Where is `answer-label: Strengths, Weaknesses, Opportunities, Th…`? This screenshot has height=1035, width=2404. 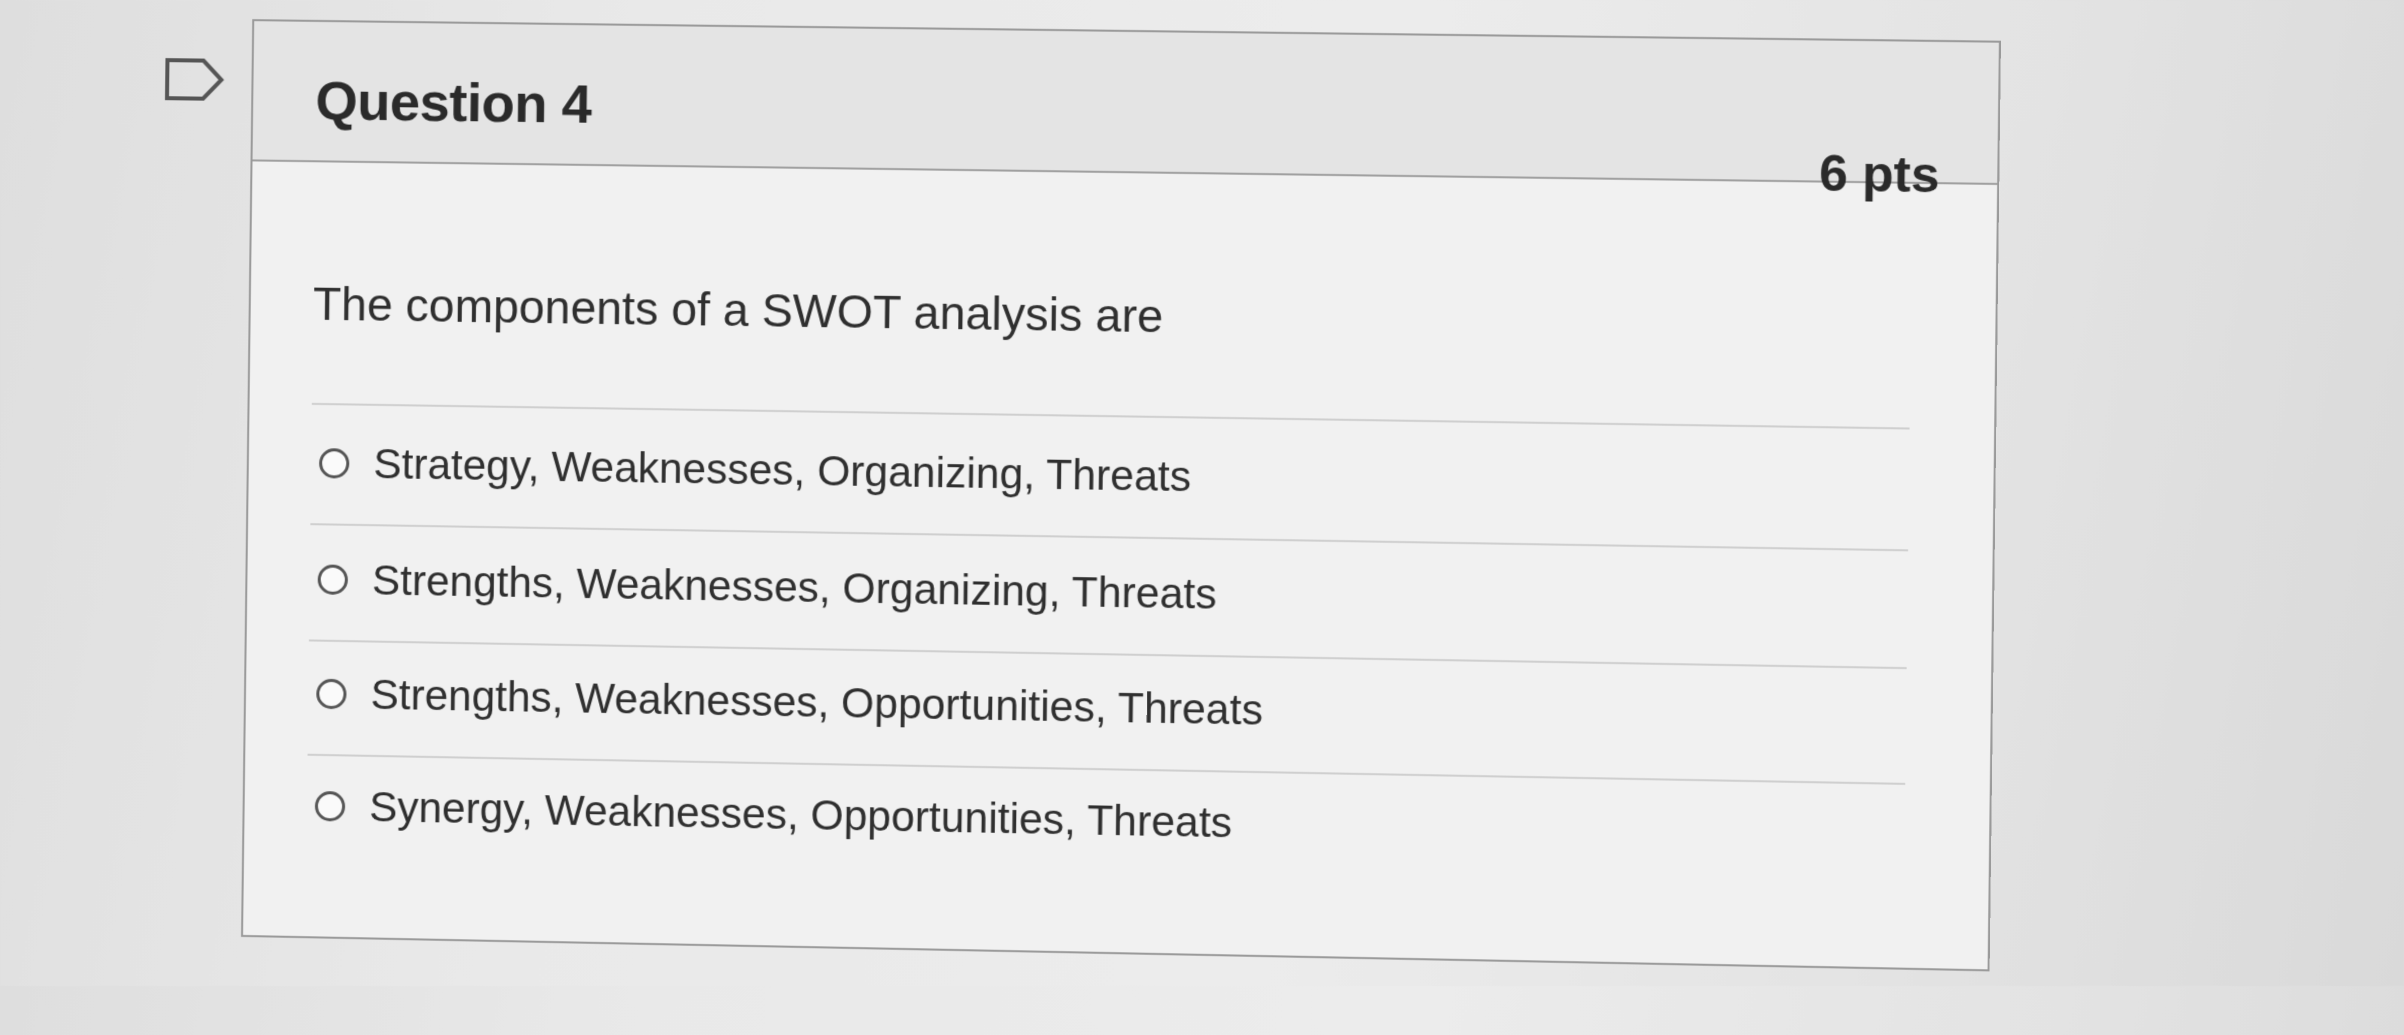
answer-label: Strengths, Weaknesses, Opportunities, Th… is located at coordinates (817, 702).